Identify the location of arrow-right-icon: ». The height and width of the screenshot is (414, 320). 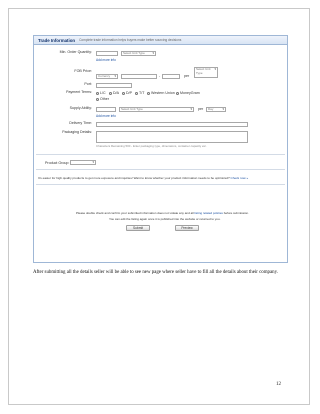
(247, 178).